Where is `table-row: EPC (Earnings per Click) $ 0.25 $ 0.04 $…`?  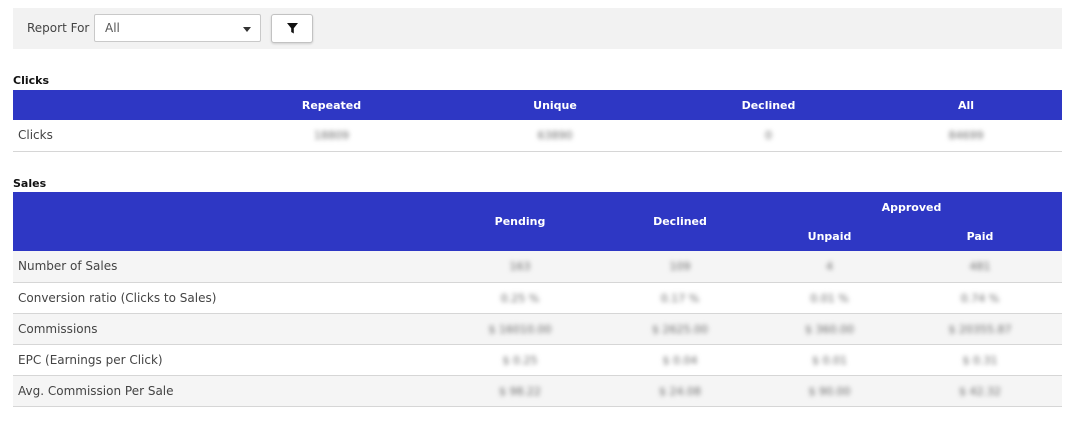 table-row: EPC (Earnings per Click) $ 0.25 $ 0.04 $… is located at coordinates (537, 360).